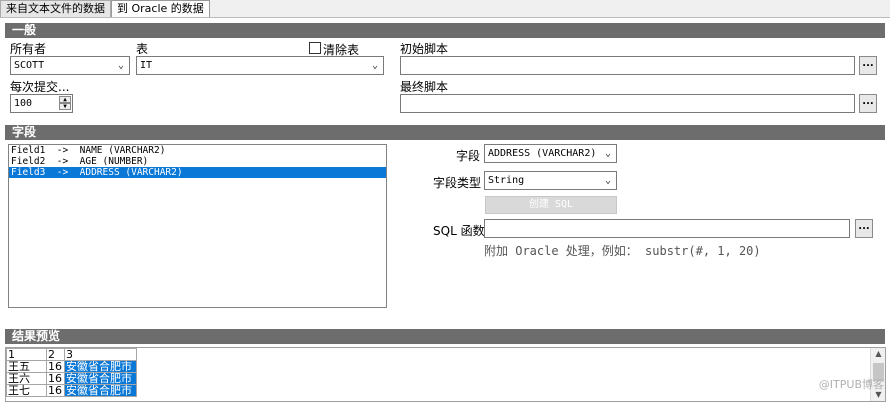 This screenshot has height=403, width=890. What do you see at coordinates (445, 336) in the screenshot?
I see `preview-section-header: 结果预览` at bounding box center [445, 336].